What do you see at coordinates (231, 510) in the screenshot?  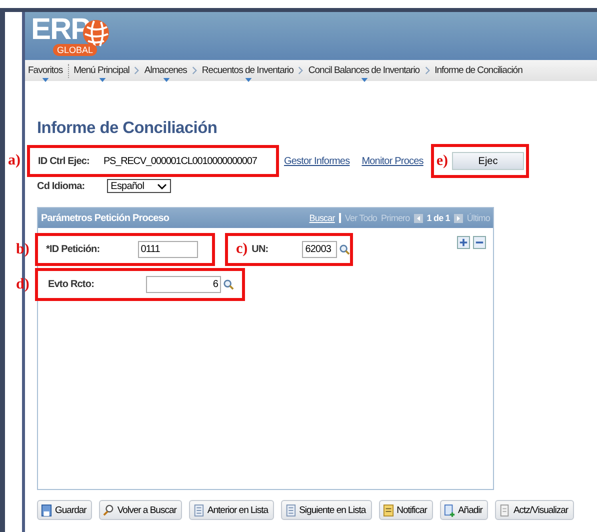 I see `toolbar-button: Anterior en Lista` at bounding box center [231, 510].